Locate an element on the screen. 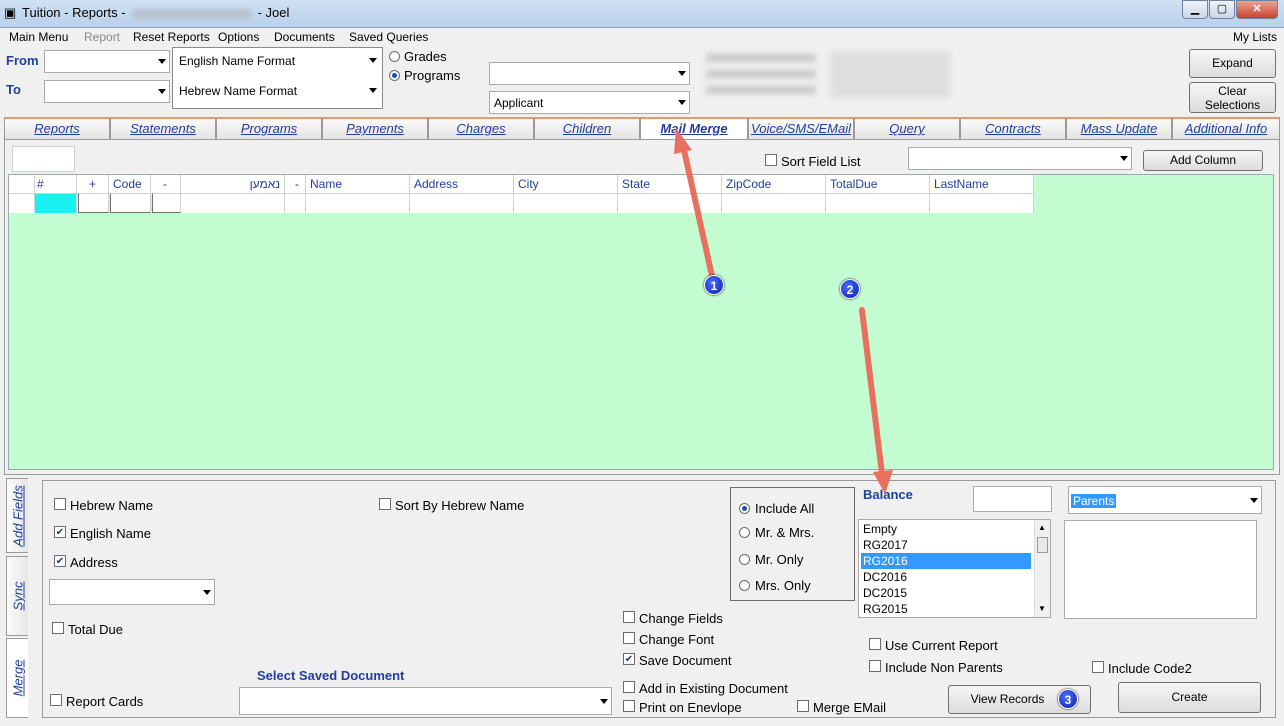  annotation-arrows is located at coordinates (783, 311).